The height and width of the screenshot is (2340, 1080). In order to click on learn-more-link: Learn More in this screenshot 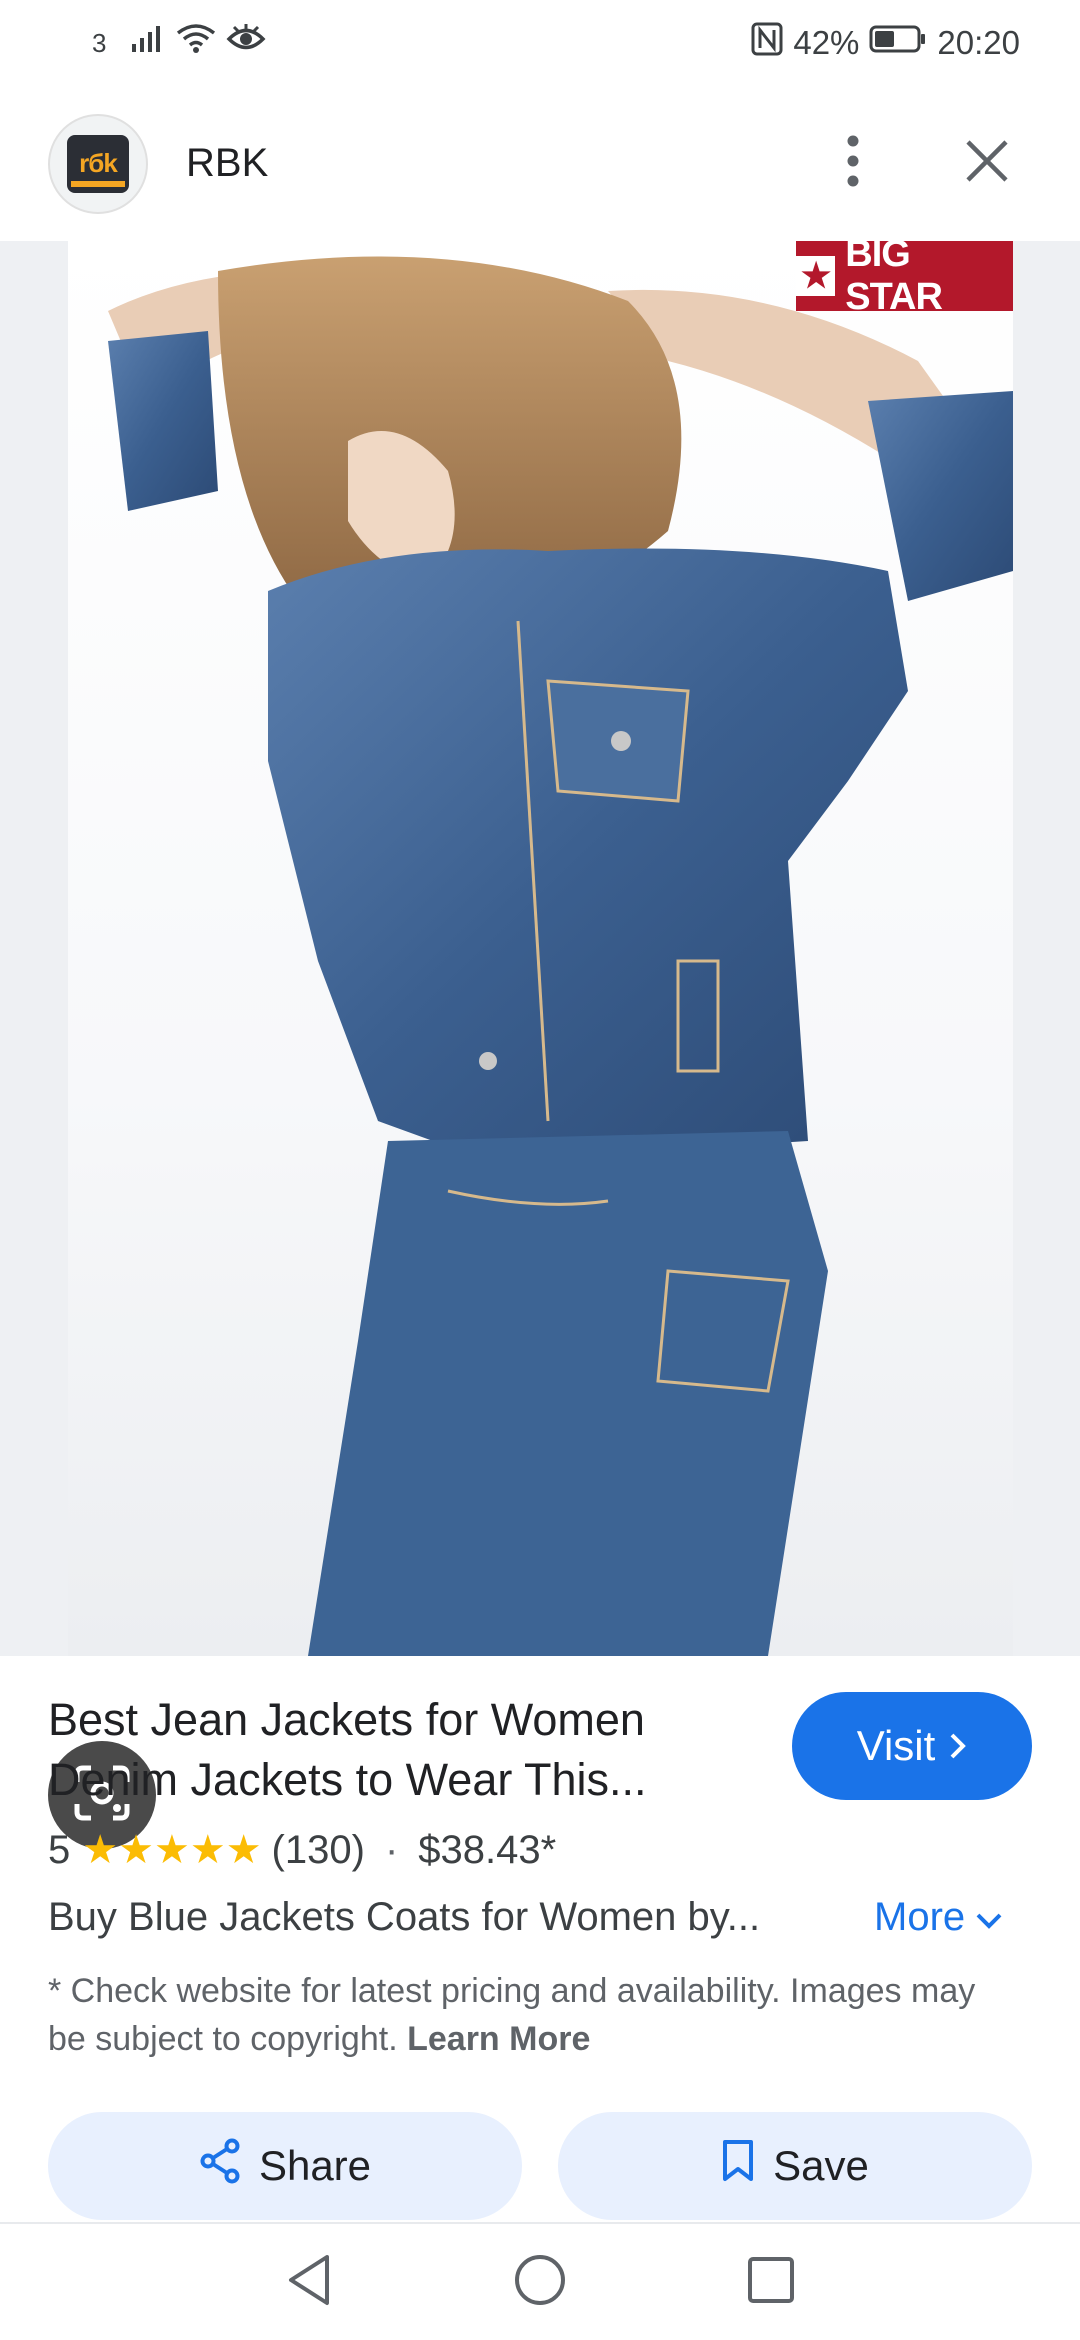, I will do `click(498, 2039)`.